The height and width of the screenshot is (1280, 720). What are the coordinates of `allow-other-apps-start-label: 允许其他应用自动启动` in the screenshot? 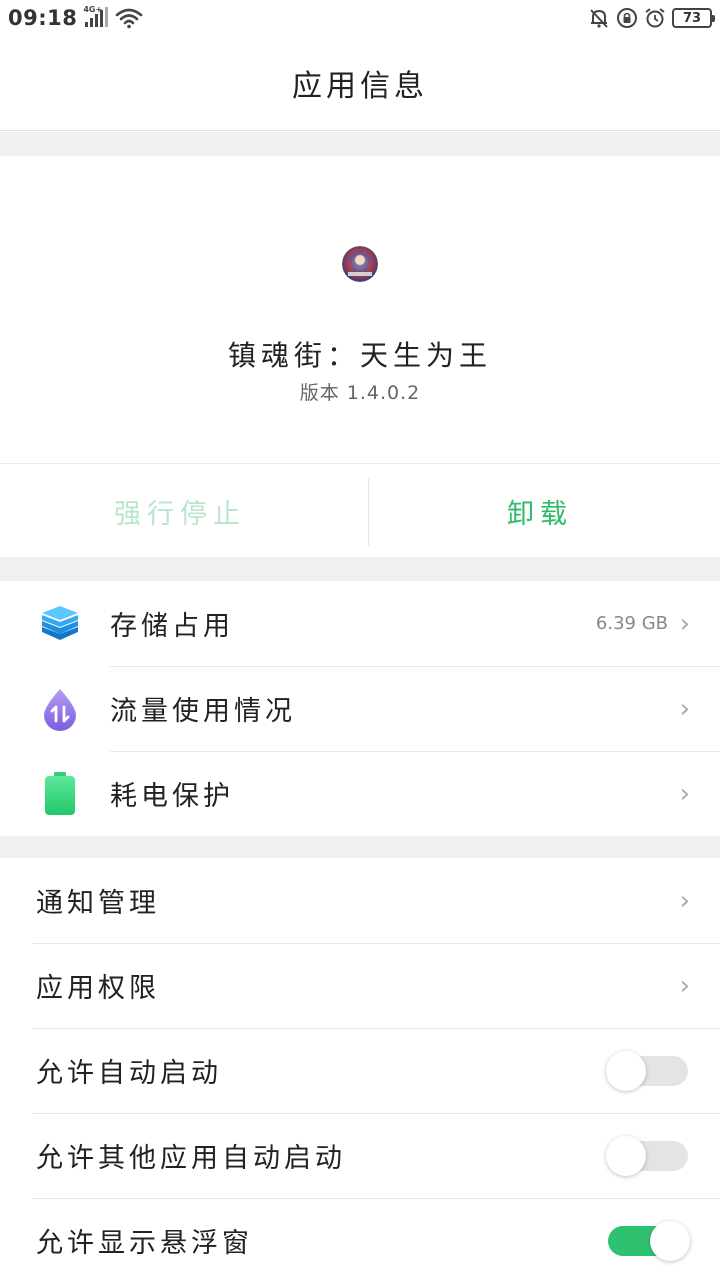 It's located at (191, 1158).